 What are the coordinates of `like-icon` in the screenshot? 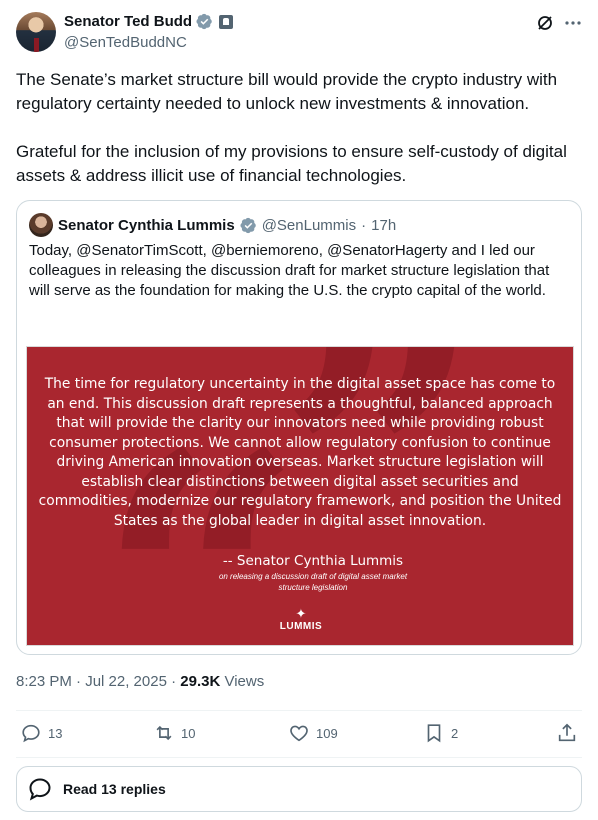 It's located at (299, 733).